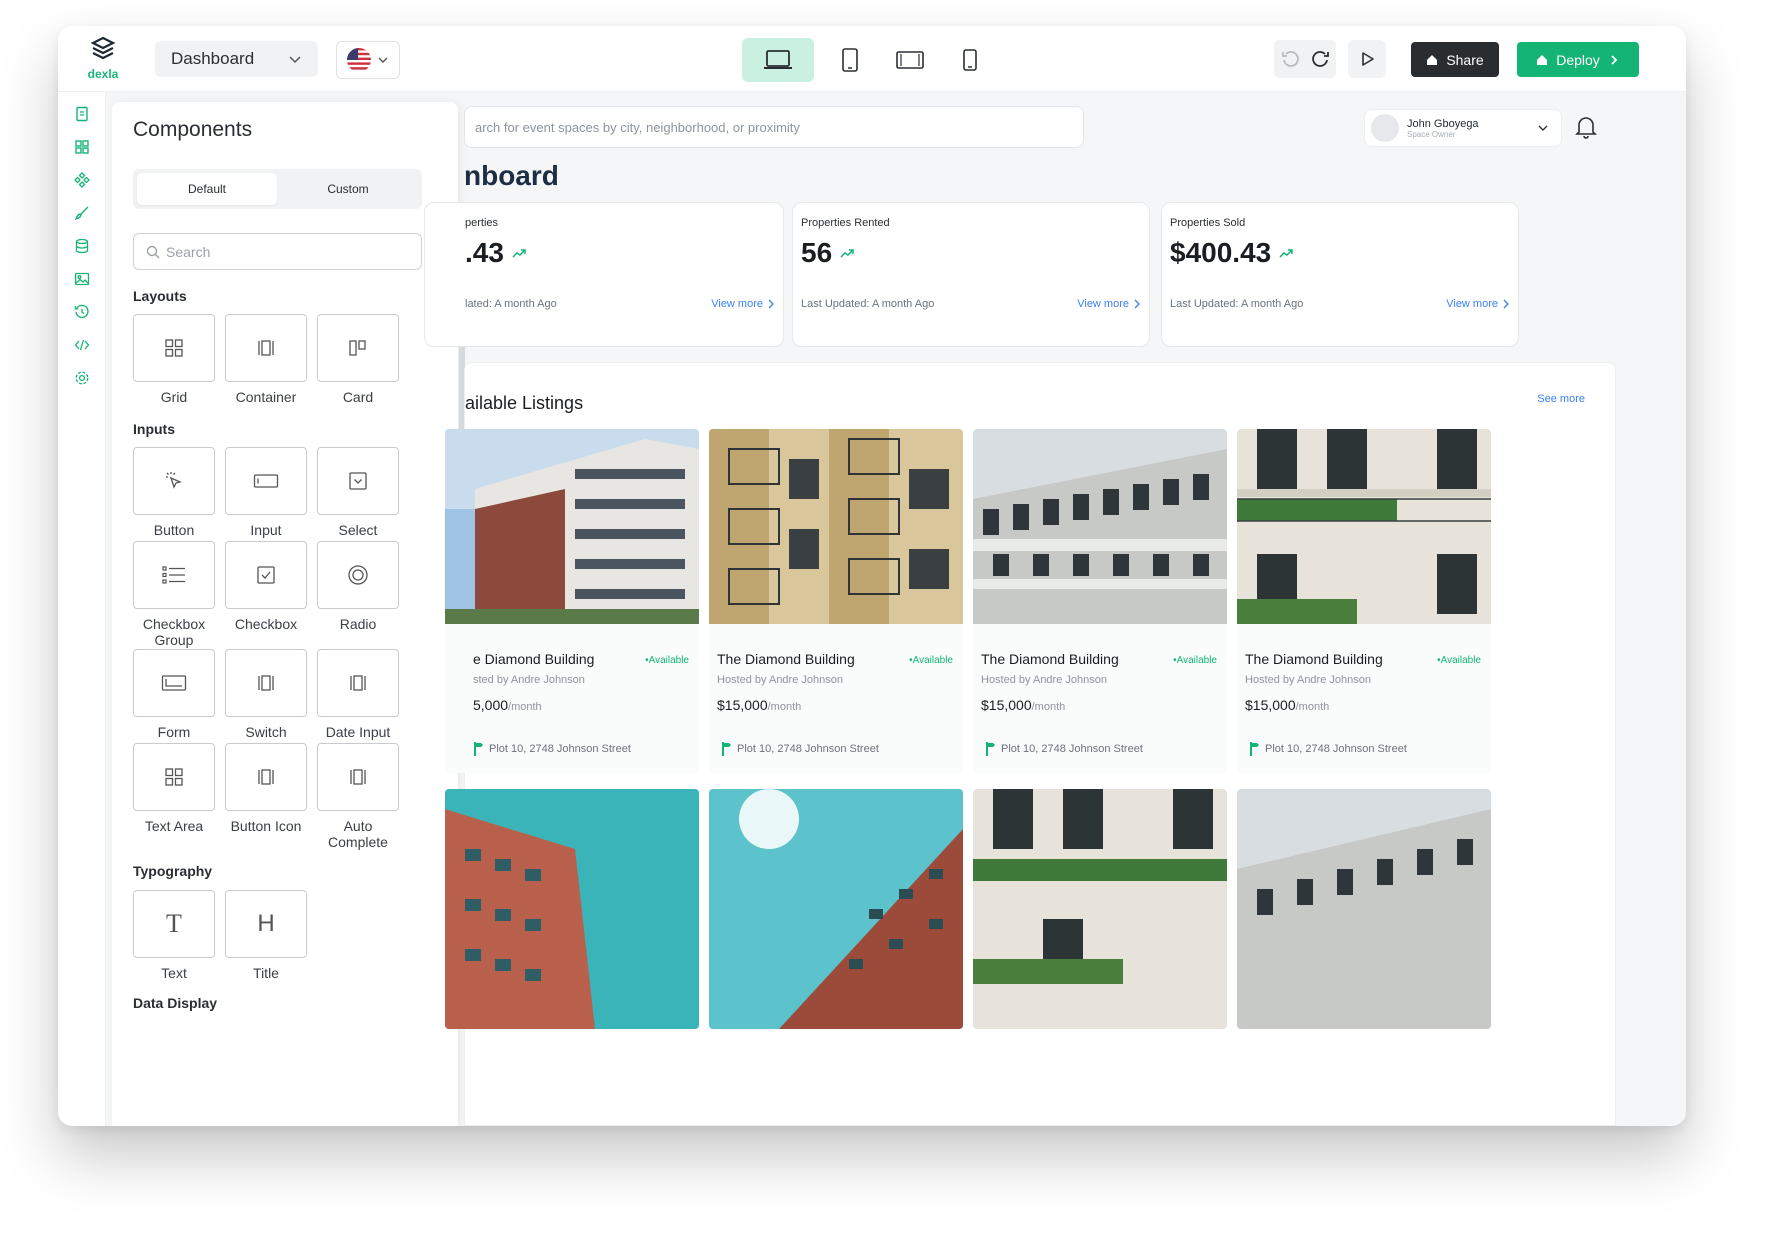 This screenshot has height=1247, width=1768. I want to click on stat-updated: Last Updated: A month Ago, so click(868, 304).